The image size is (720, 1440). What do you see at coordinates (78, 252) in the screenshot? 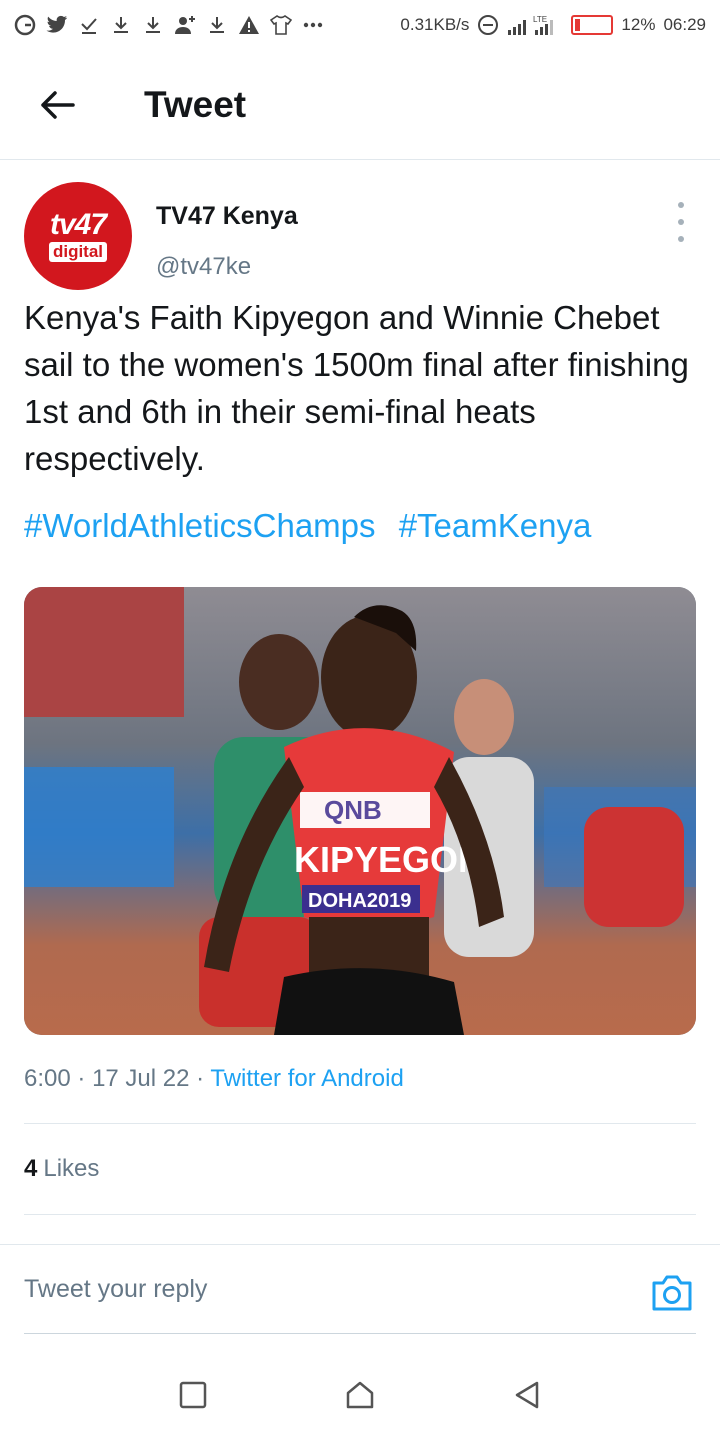
I see `avatar-logo-subtext: digital` at bounding box center [78, 252].